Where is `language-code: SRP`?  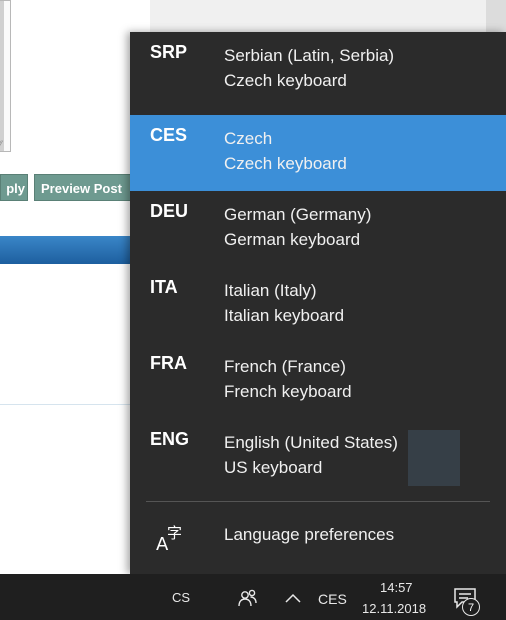
language-code: SRP is located at coordinates (169, 52).